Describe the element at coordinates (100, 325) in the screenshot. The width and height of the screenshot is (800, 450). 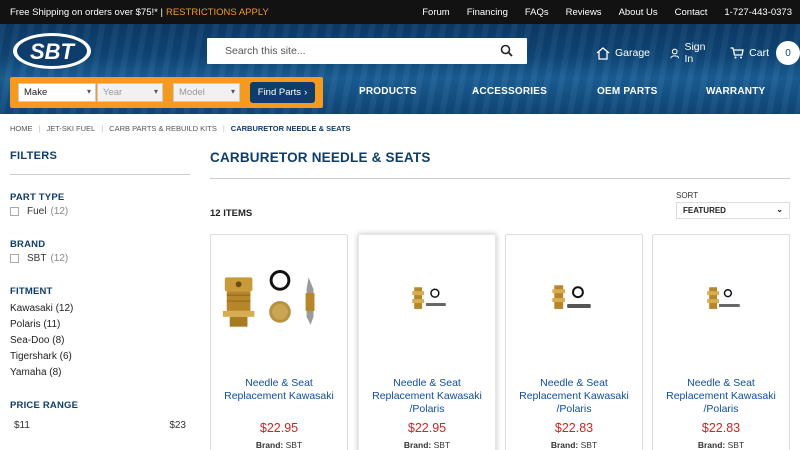
I see `fitment-item-polaris: Polaris (11)` at that location.